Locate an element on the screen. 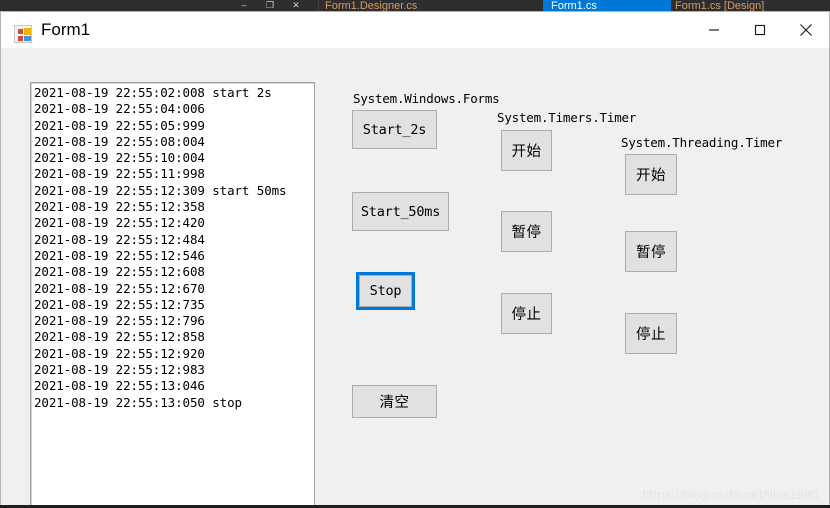  listbox-item: 2021-08-19 22:55:02:008 start 2s is located at coordinates (174, 93).